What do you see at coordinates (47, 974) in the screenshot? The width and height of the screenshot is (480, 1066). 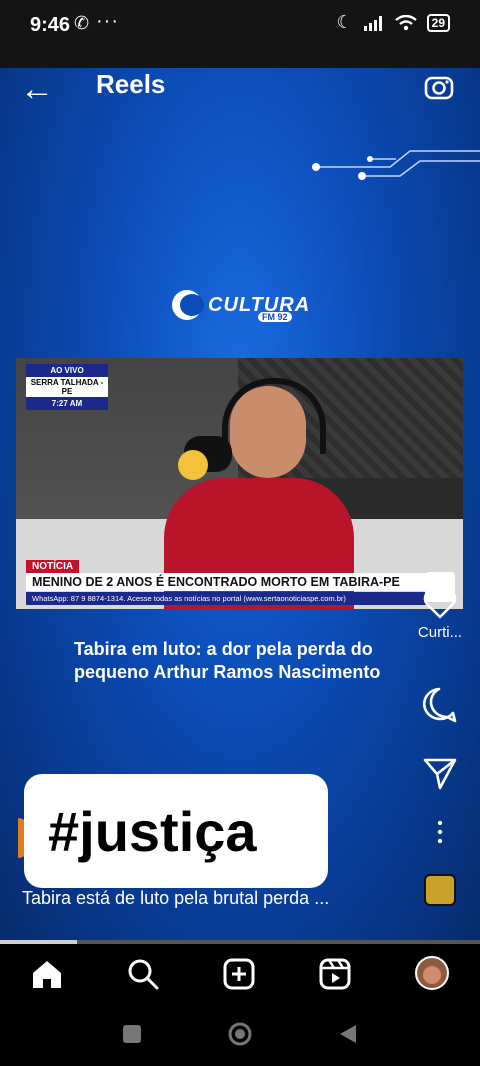 I see `home-icon` at bounding box center [47, 974].